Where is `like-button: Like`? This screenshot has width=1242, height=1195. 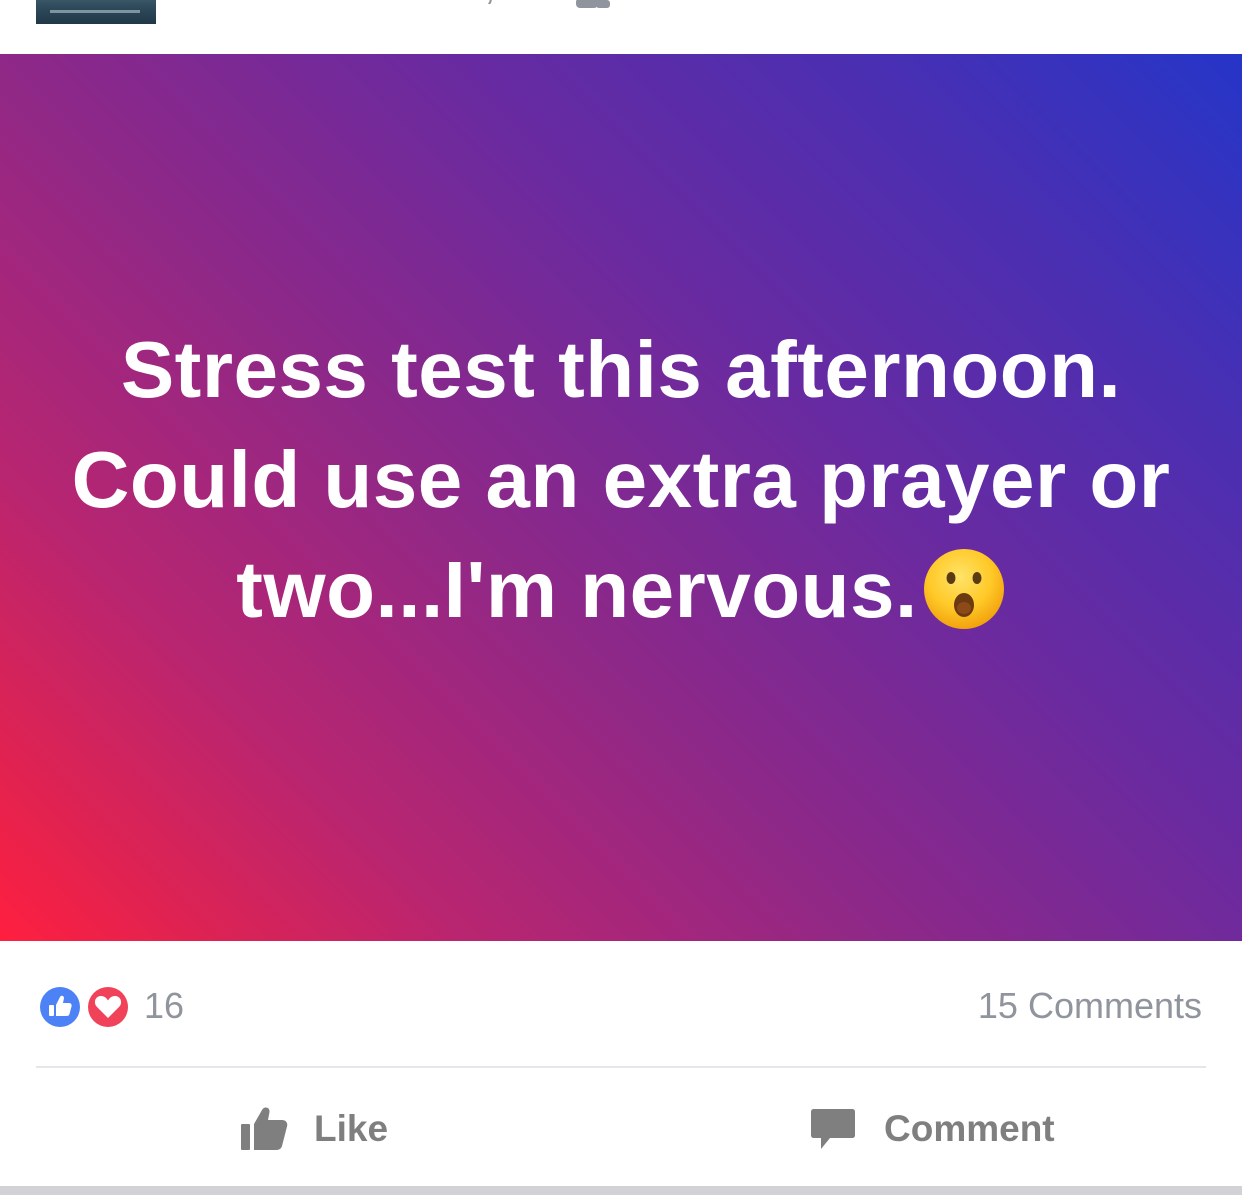
like-button: Like is located at coordinates (314, 1129).